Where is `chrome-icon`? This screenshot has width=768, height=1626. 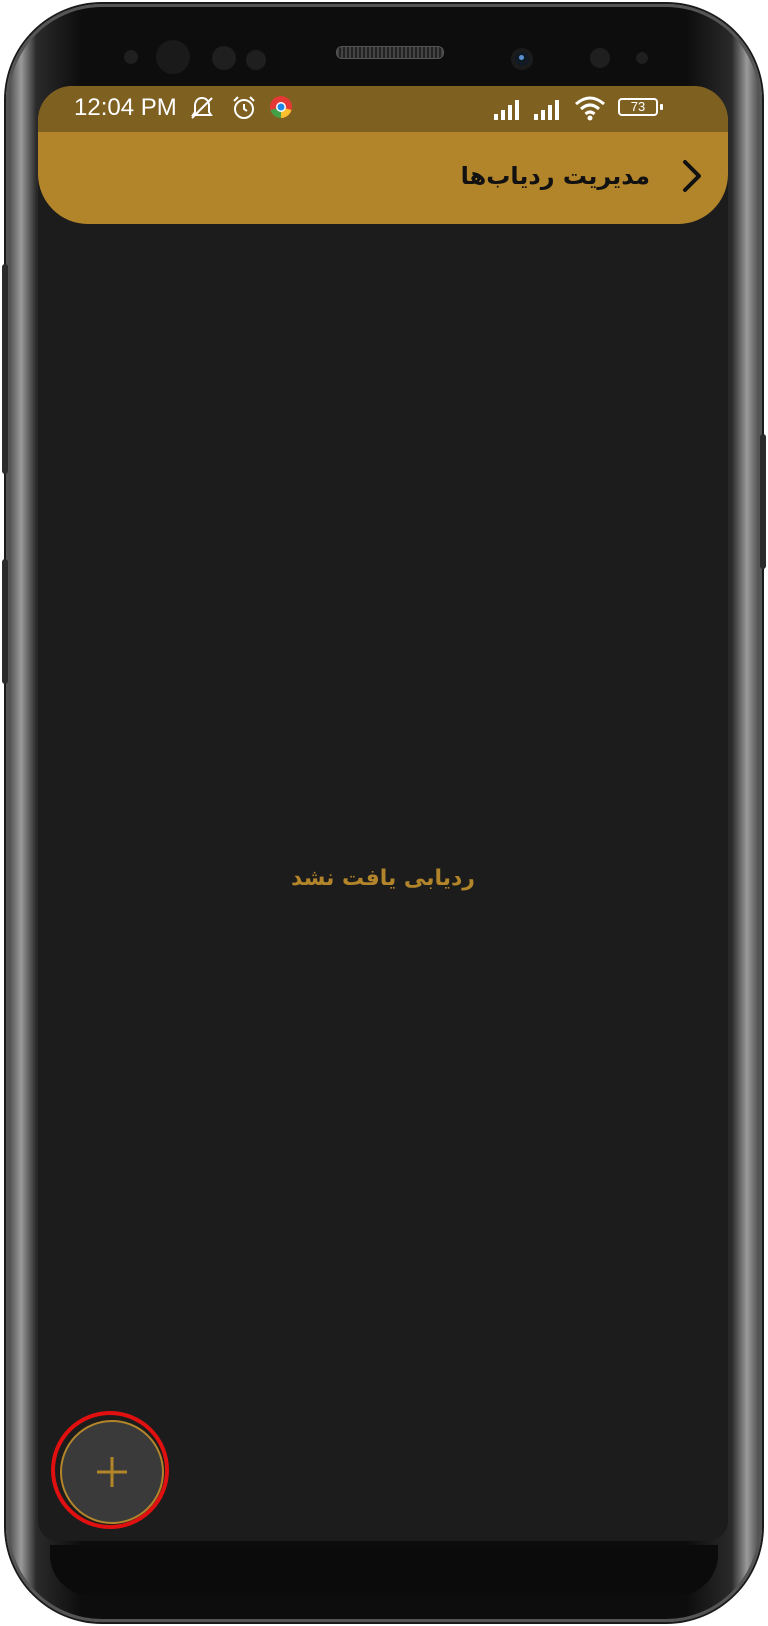 chrome-icon is located at coordinates (281, 107).